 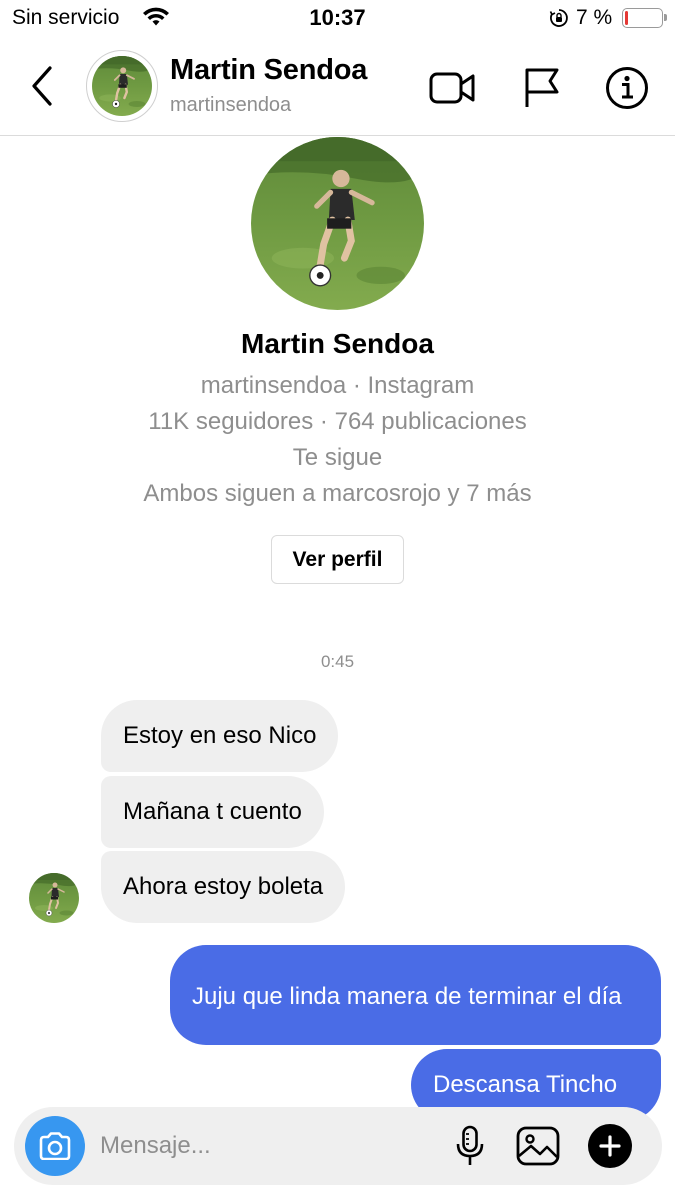 I want to click on battery-level-fill, so click(x=626, y=18).